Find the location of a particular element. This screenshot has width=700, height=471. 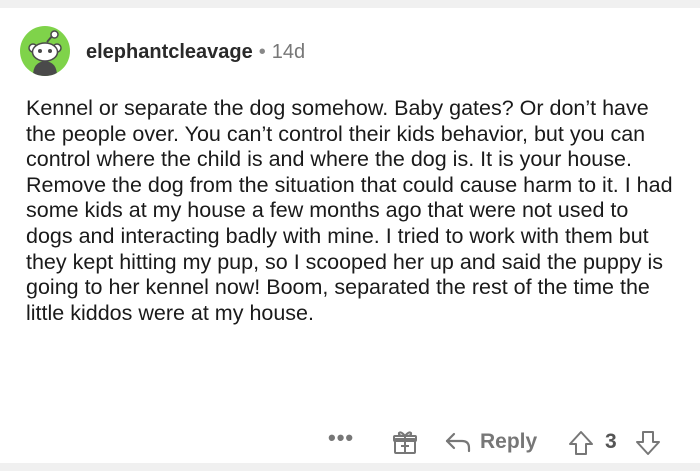

reply-arrow-icon is located at coordinates (458, 442).